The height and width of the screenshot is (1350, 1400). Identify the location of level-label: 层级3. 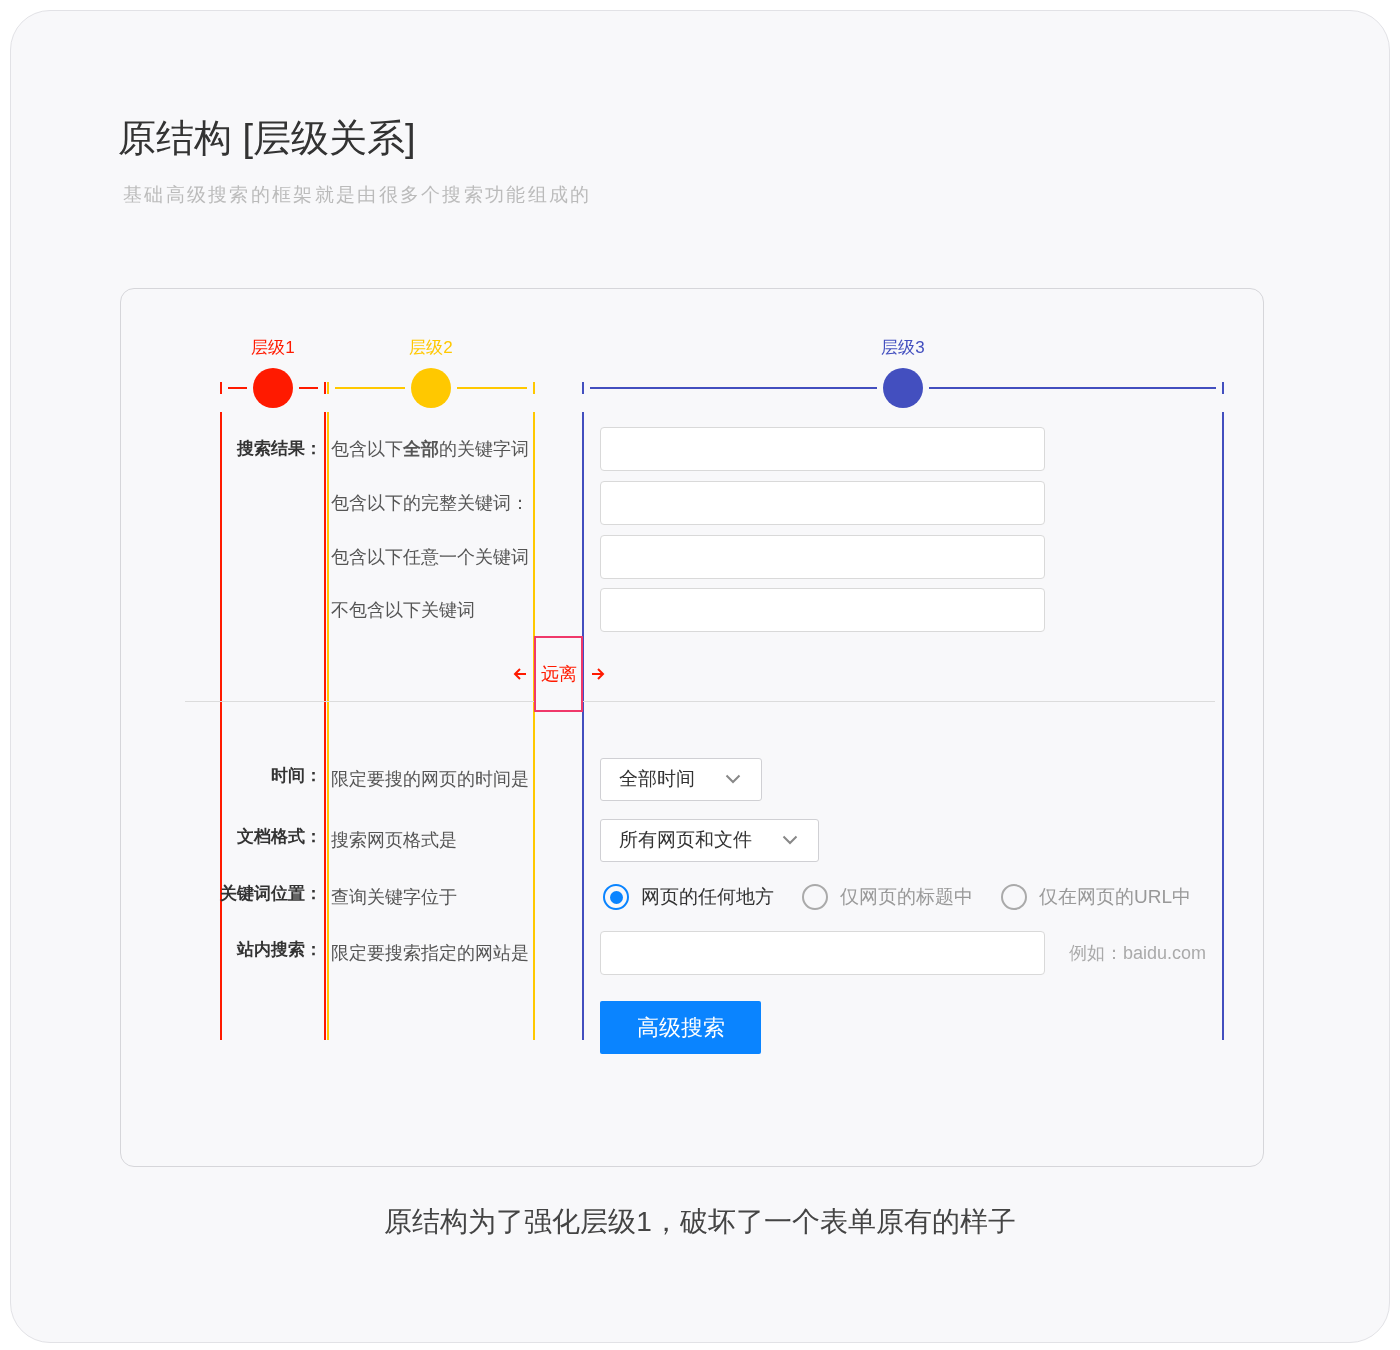
(903, 348).